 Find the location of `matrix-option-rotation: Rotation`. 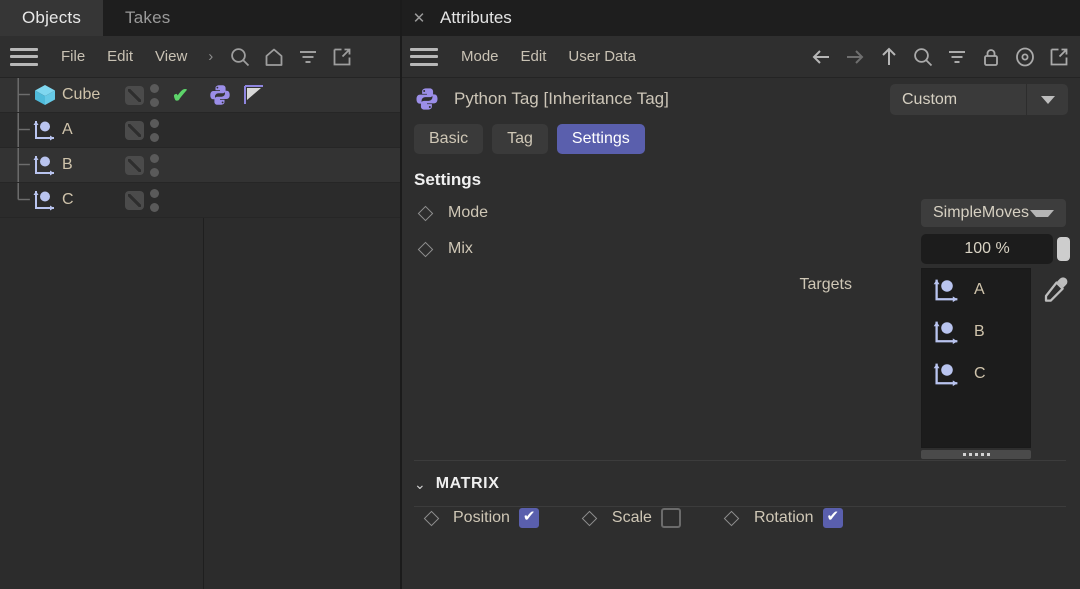

matrix-option-rotation: Rotation is located at coordinates (782, 518).